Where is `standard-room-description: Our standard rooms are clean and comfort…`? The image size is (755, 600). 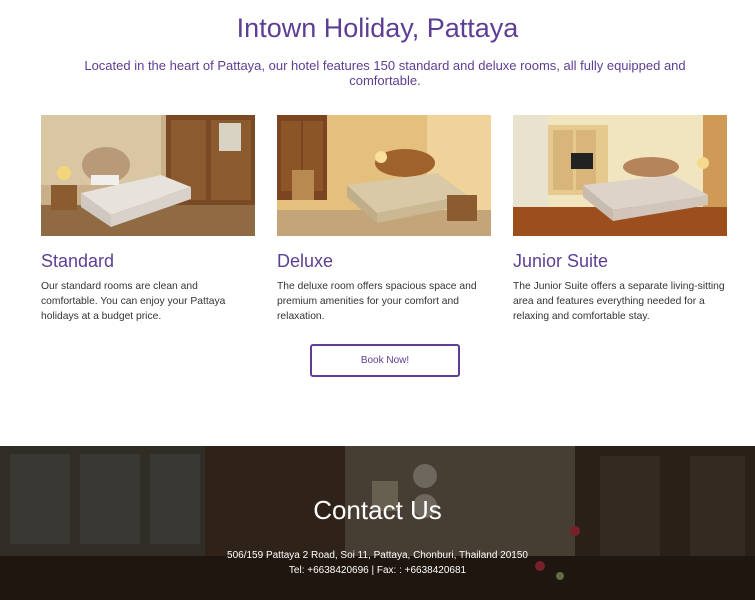 standard-room-description: Our standard rooms are clean and comfort… is located at coordinates (133, 301).